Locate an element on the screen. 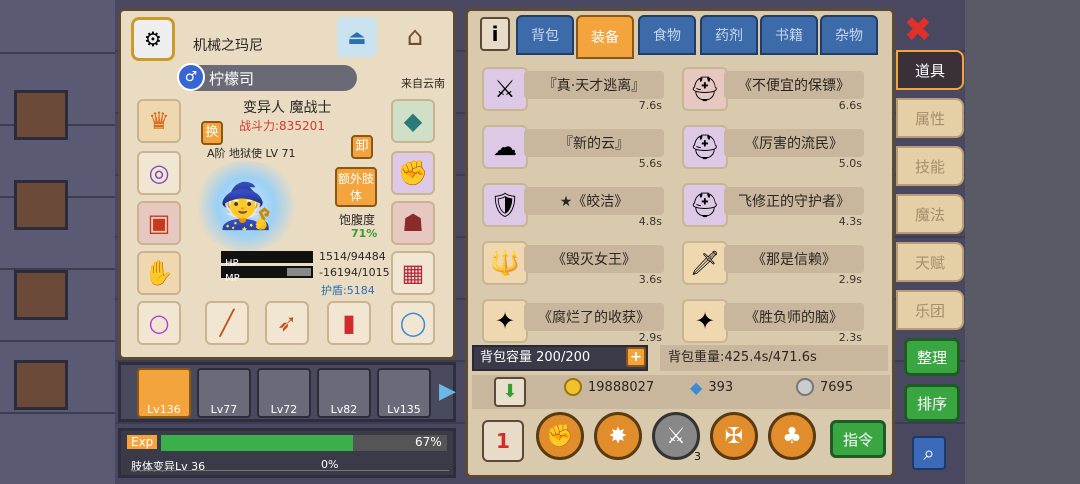  item-weight: 7.6s is located at coordinates (650, 105).